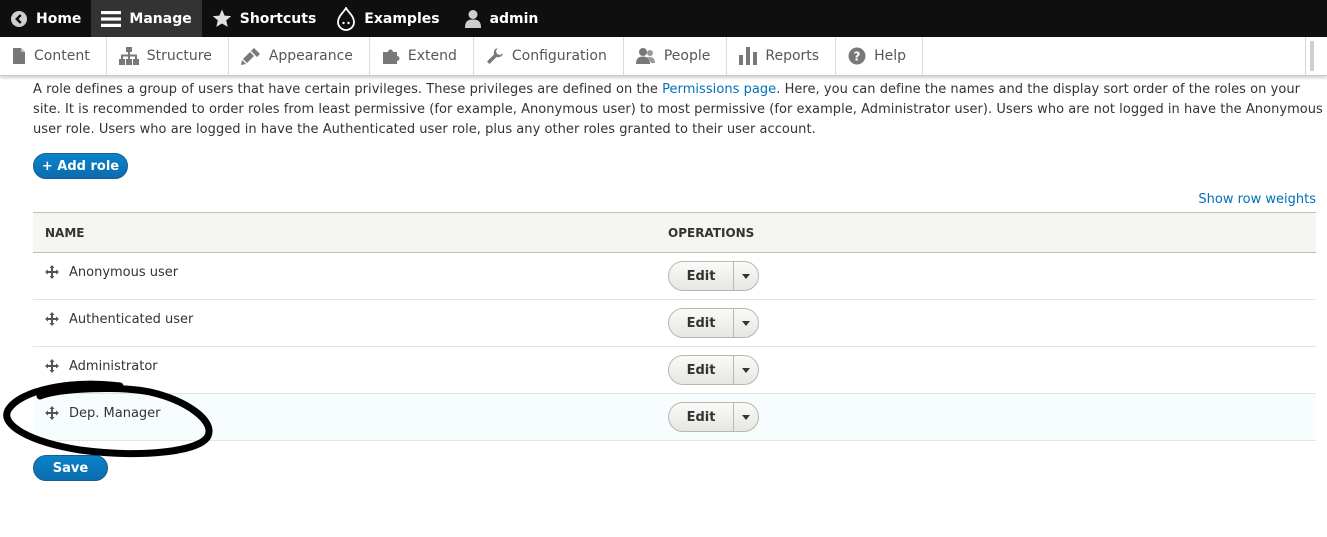 The image size is (1327, 537). I want to click on help-icon: ?, so click(857, 56).